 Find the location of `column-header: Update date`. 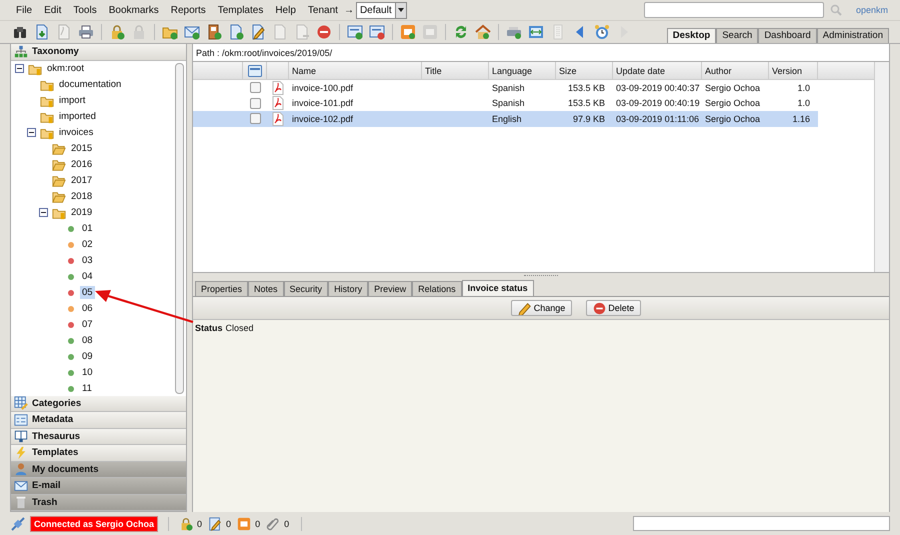

column-header: Update date is located at coordinates (657, 70).